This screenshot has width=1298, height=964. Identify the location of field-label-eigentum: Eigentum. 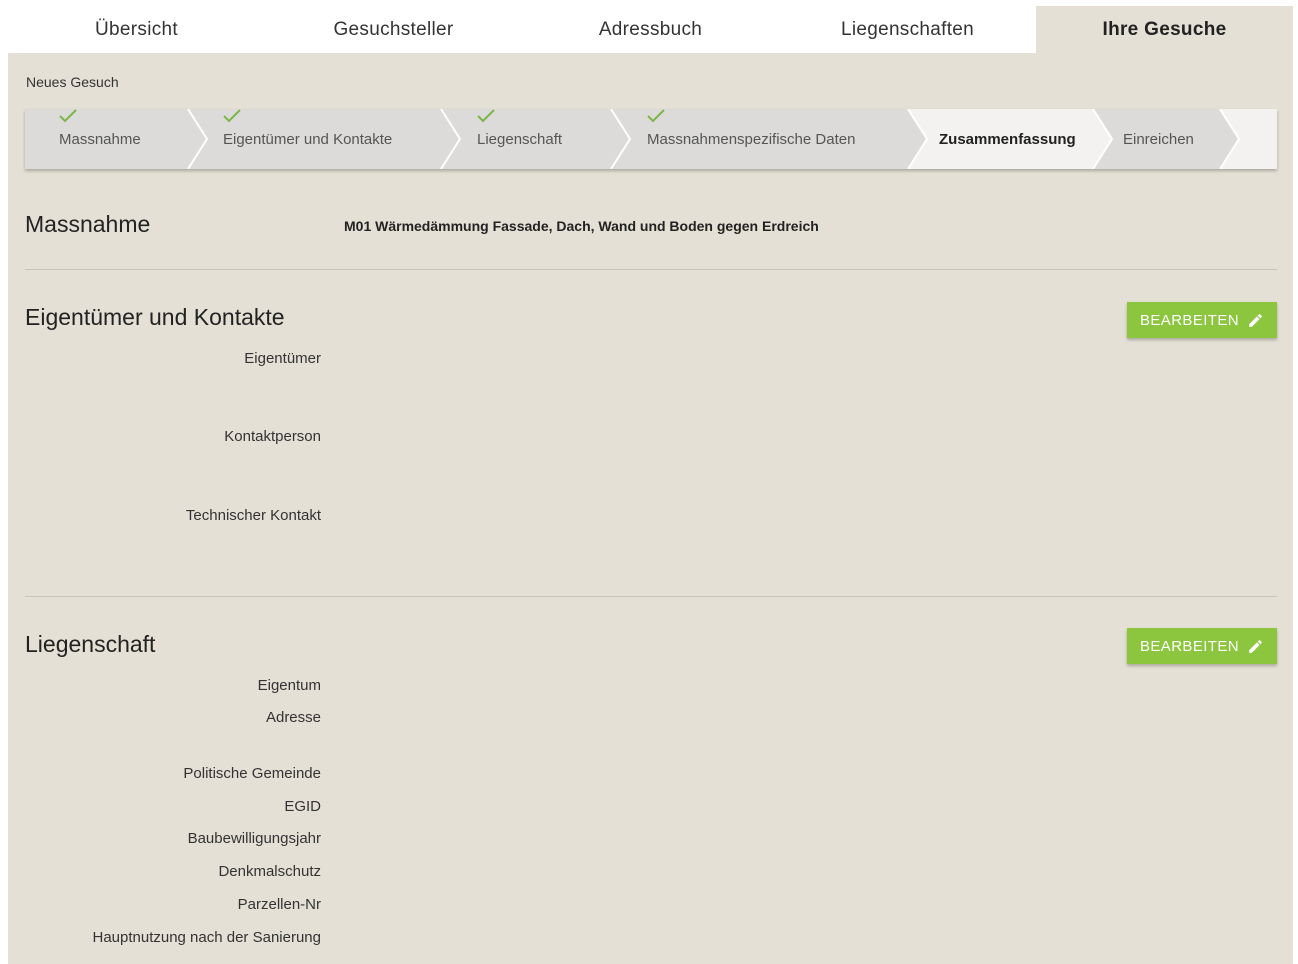
(289, 685).